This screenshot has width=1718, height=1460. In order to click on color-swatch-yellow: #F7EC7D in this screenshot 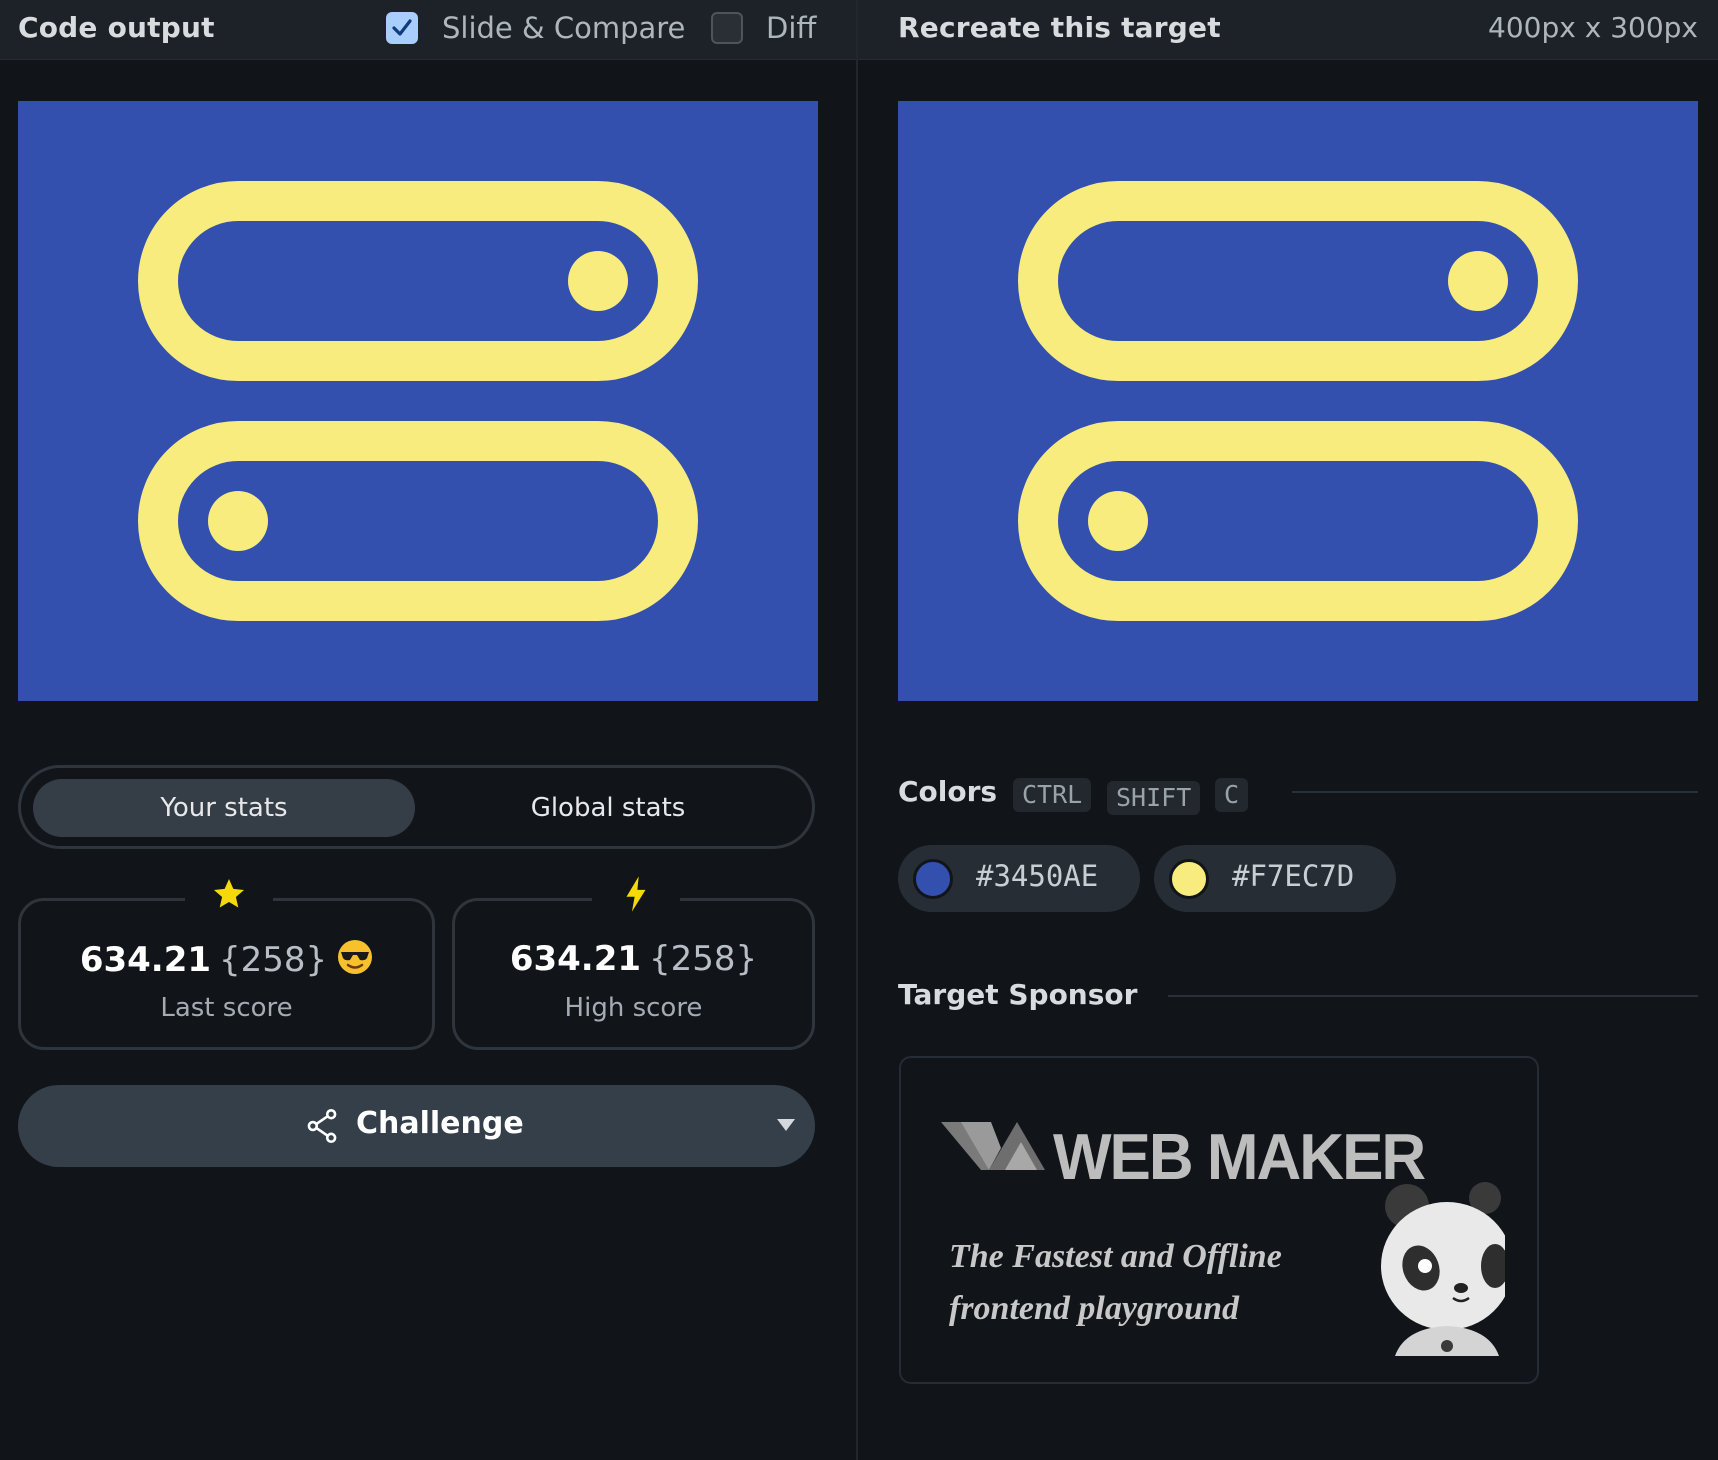, I will do `click(1275, 878)`.